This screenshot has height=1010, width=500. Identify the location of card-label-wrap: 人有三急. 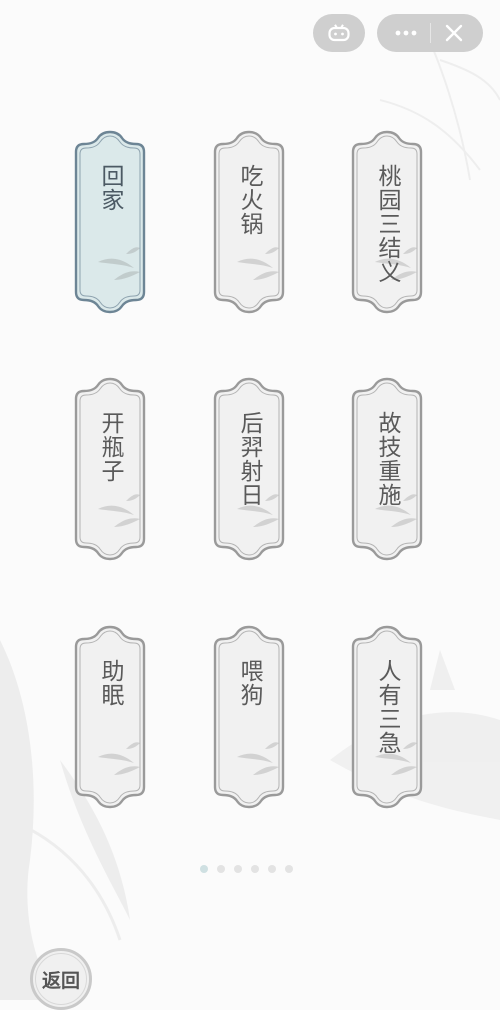
(387, 724).